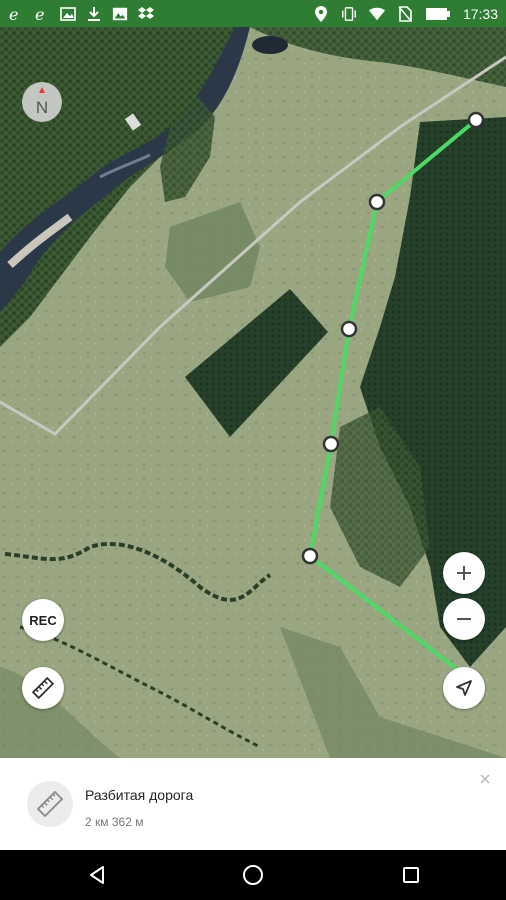  I want to click on route-info-panel: Разбитая дорога 2 км 362 м, so click(253, 804).